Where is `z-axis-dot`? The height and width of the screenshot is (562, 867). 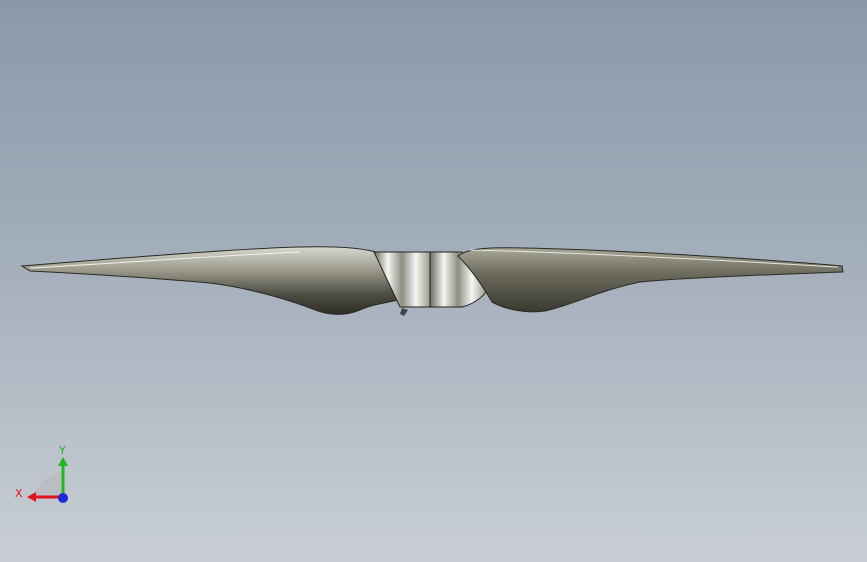
z-axis-dot is located at coordinates (63, 498).